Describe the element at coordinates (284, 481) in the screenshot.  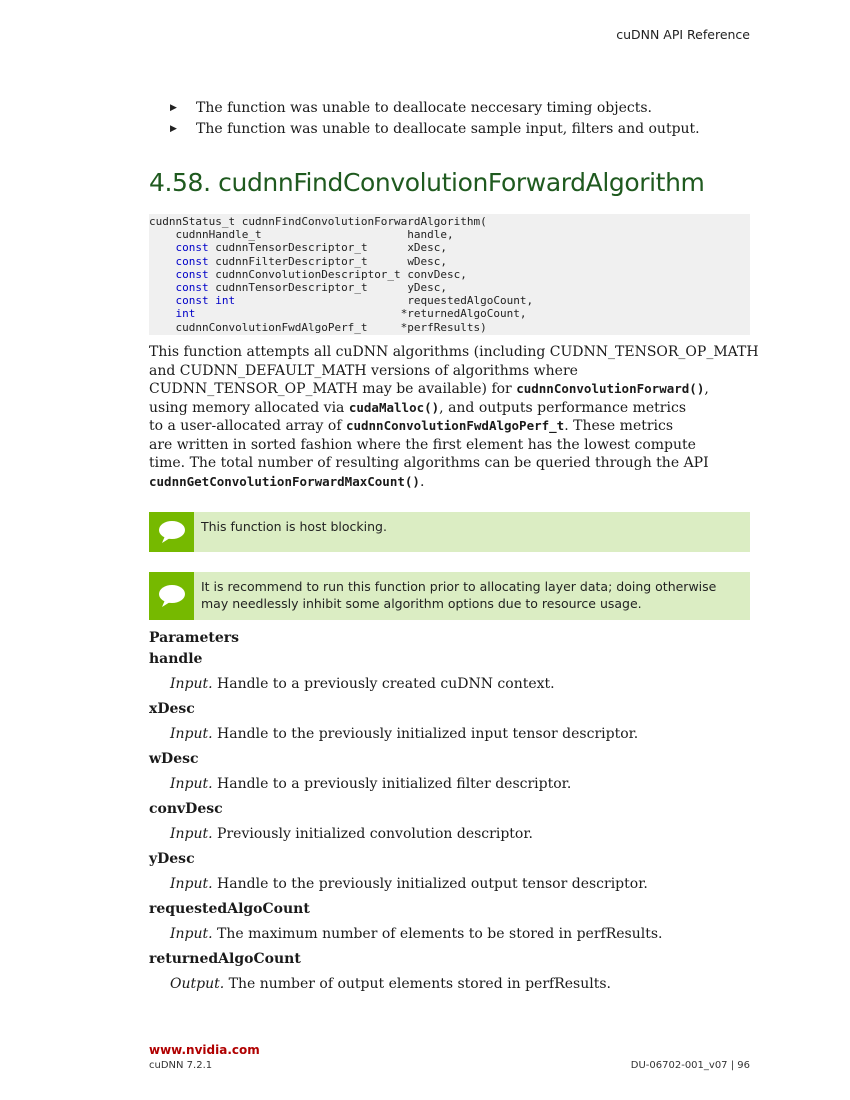
I see `api-reference-link: cudnnGetConvolutionForwardMaxCount()` at that location.